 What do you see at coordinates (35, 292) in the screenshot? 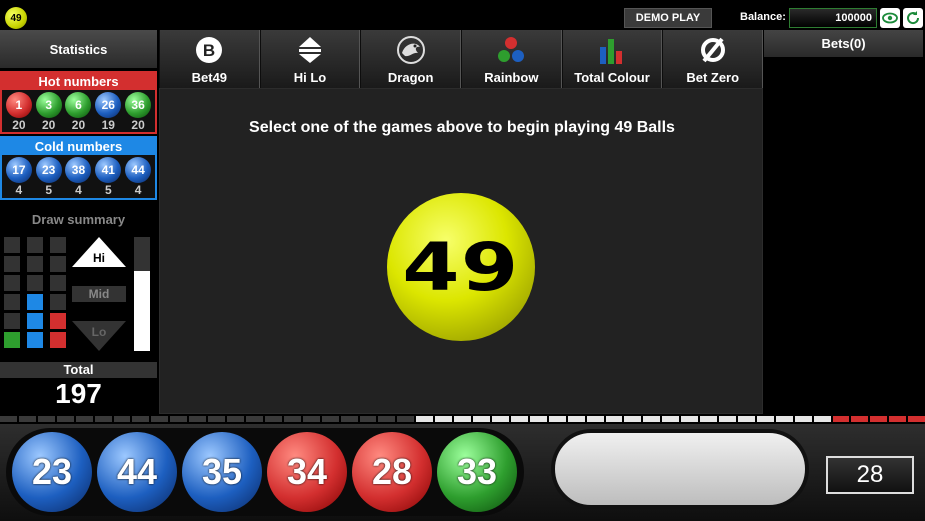
I see `draw-summary-grid` at bounding box center [35, 292].